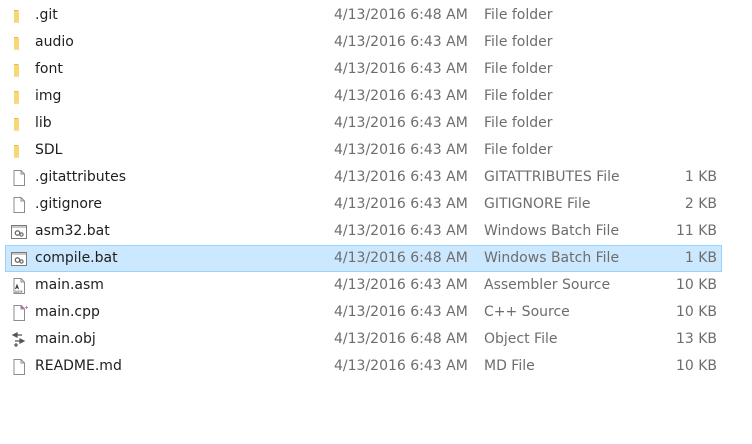  I want to click on file-row: font 4/13/2016 6:43 AM File folder, so click(376, 69).